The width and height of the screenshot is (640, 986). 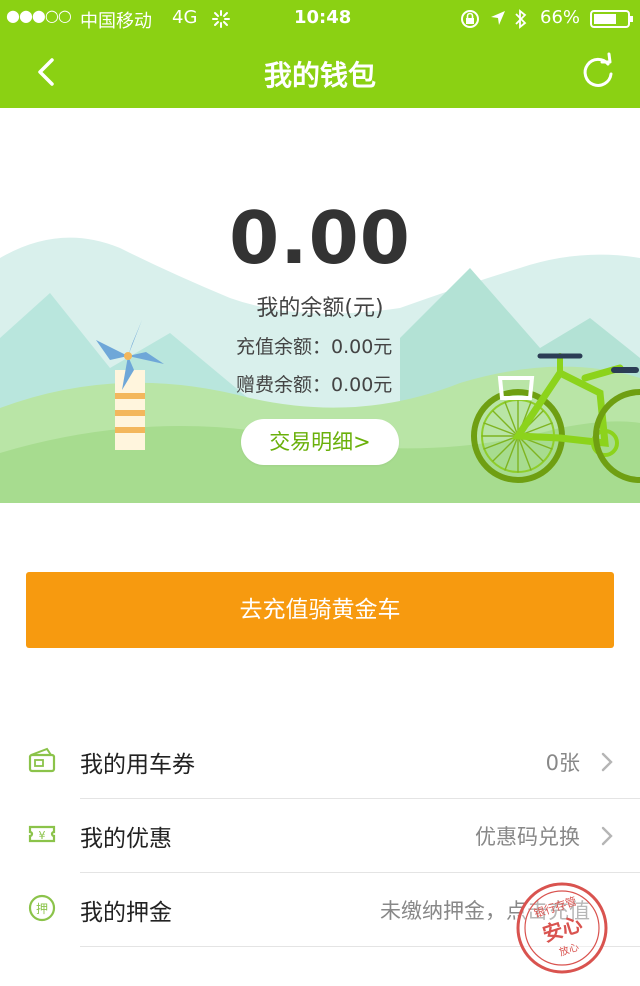 I want to click on menu-item-label: 我的优惠, so click(x=126, y=839).